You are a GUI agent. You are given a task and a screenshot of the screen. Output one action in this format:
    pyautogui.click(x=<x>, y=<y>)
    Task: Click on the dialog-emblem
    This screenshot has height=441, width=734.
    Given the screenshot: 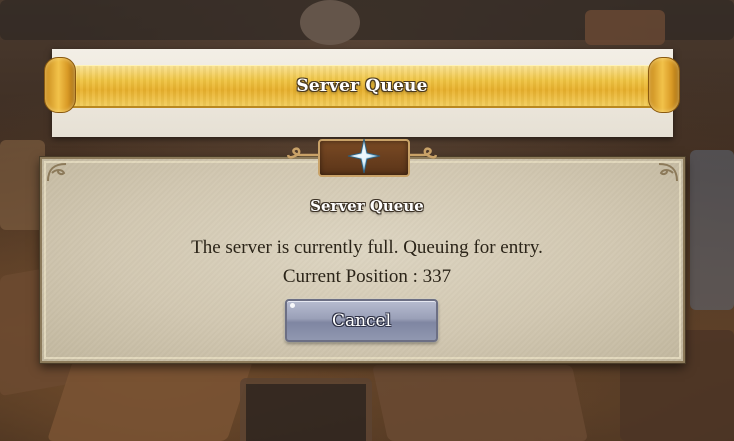 What is the action you would take?
    pyautogui.click(x=362, y=157)
    